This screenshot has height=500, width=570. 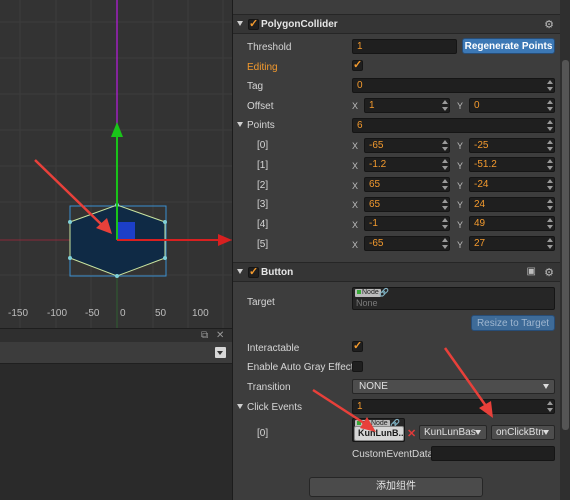 I want to click on point-5-x-input: -65, so click(x=407, y=243).